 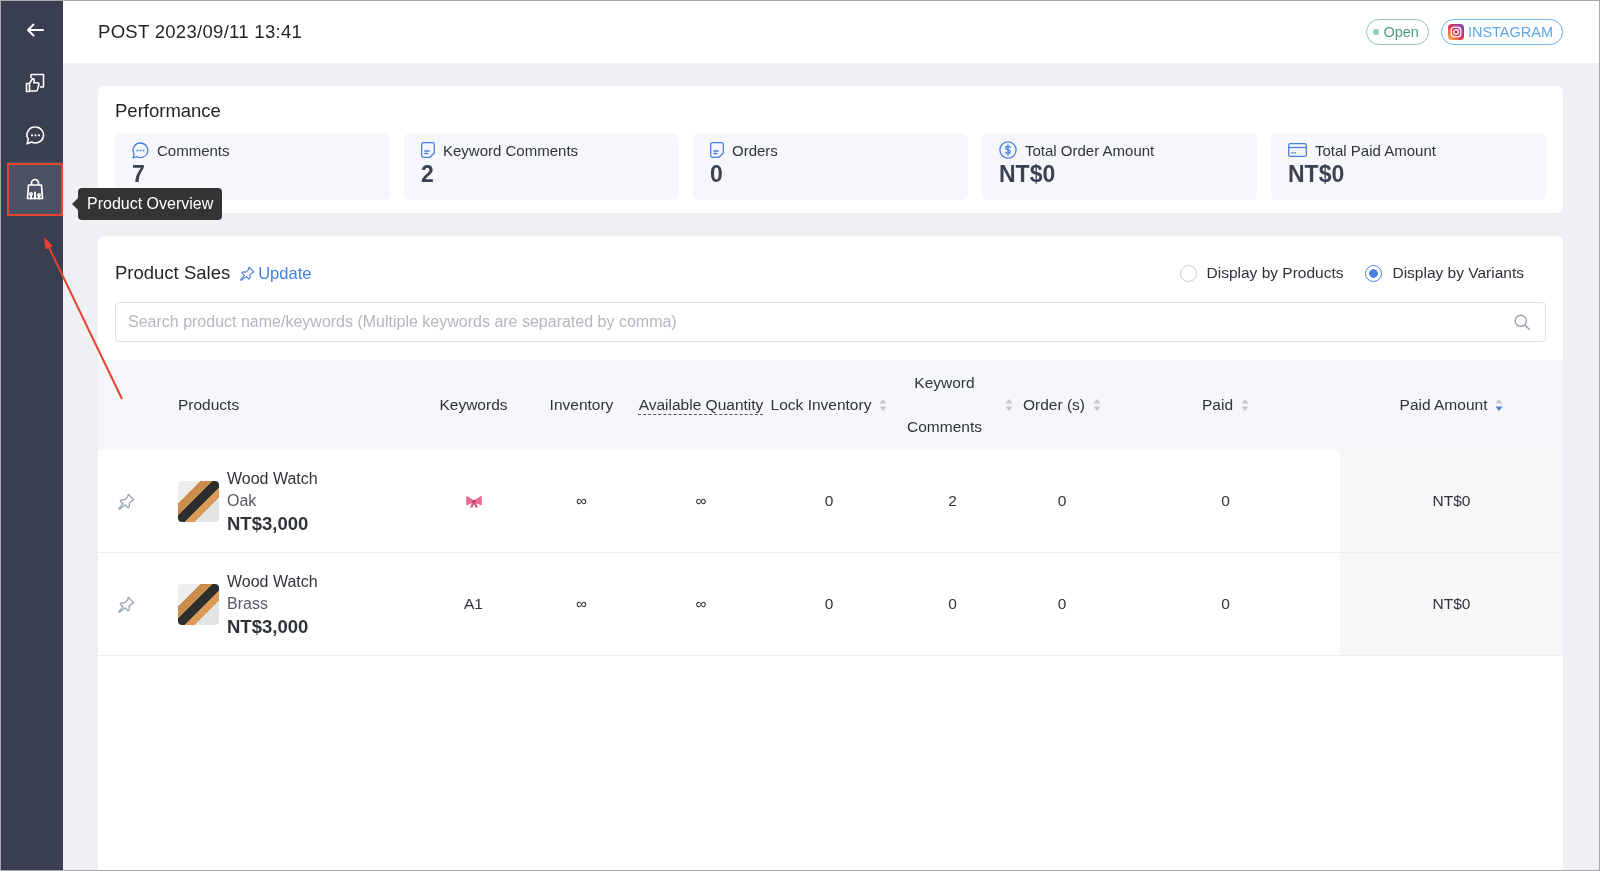 I want to click on stat-label: Comments, so click(x=193, y=150).